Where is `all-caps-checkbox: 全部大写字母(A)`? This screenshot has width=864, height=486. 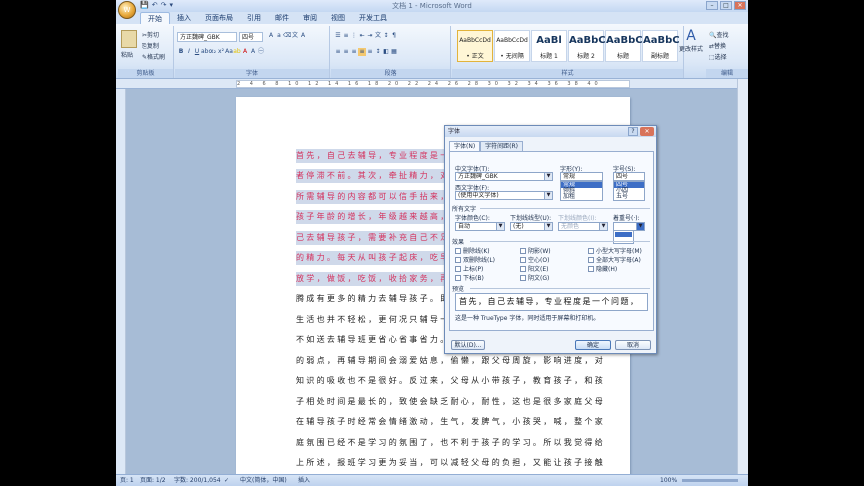
all-caps-checkbox: 全部大写字母(A) is located at coordinates (614, 259).